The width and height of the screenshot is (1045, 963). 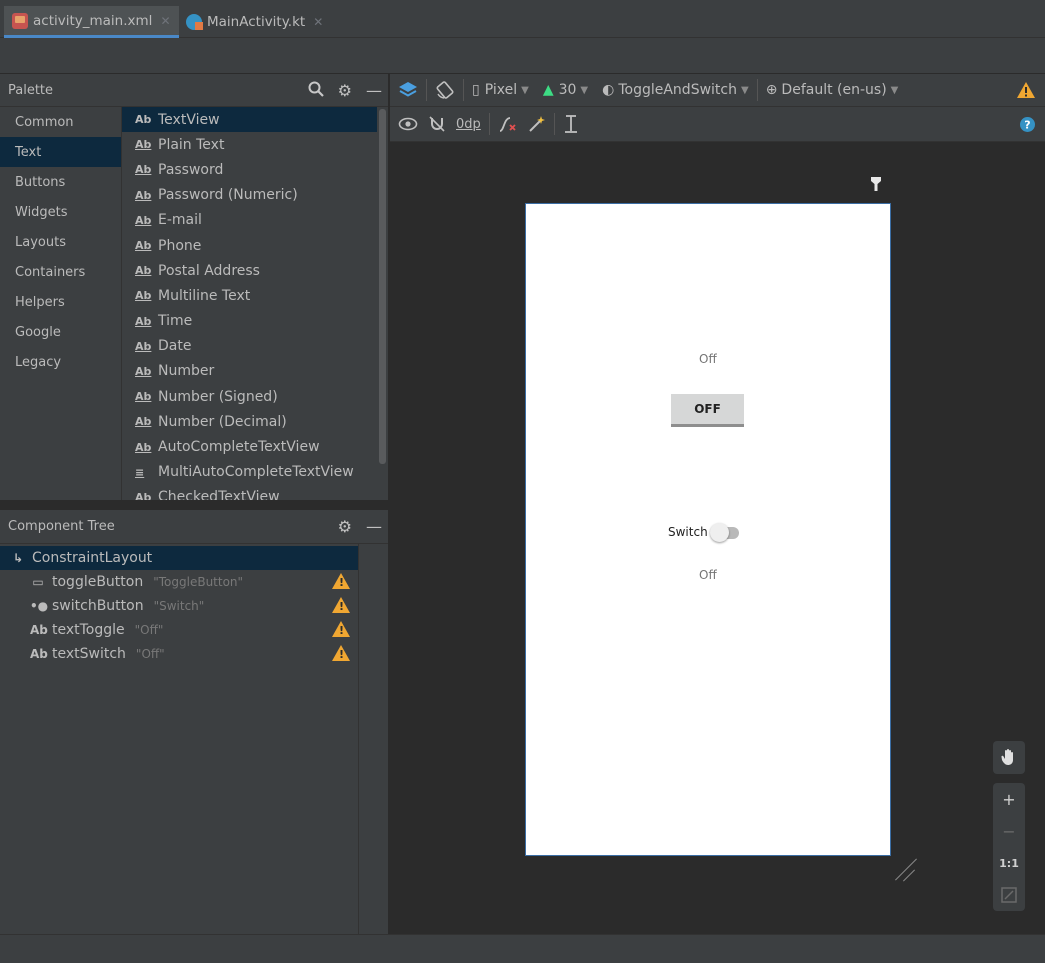 What do you see at coordinates (249, 295) in the screenshot?
I see `palette-item: Ab Multiline Text` at bounding box center [249, 295].